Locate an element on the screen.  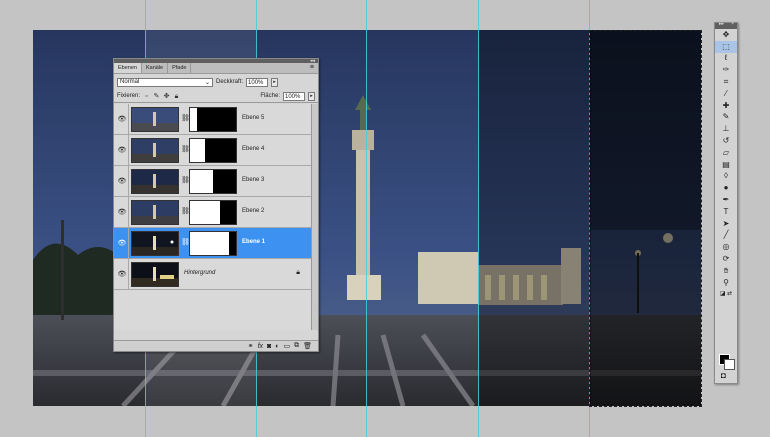
layer-row: 👁︎ ⛓︎ Ebene 5 is located at coordinates (216, 119).